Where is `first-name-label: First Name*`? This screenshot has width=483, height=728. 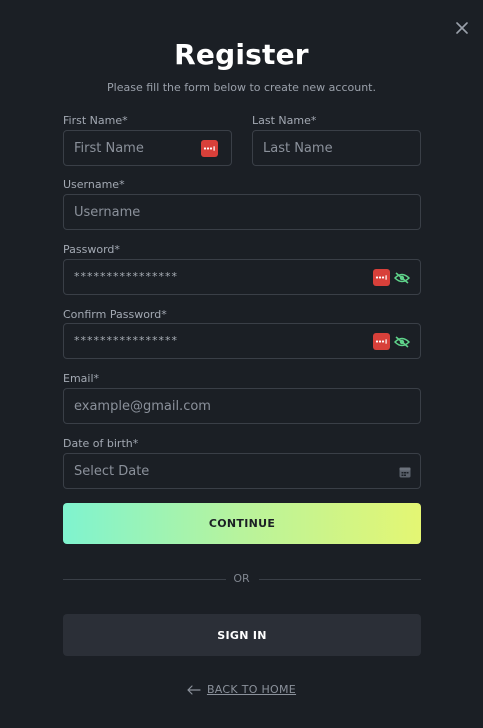 first-name-label: First Name* is located at coordinates (95, 120).